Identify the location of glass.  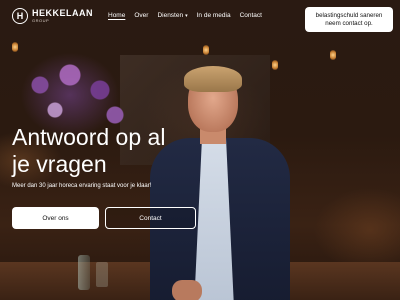
(102, 274).